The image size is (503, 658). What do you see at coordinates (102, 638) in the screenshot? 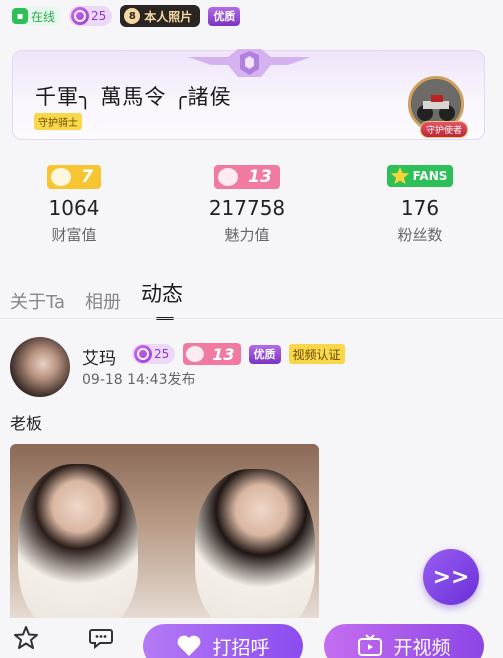
I see `chat-icon` at bounding box center [102, 638].